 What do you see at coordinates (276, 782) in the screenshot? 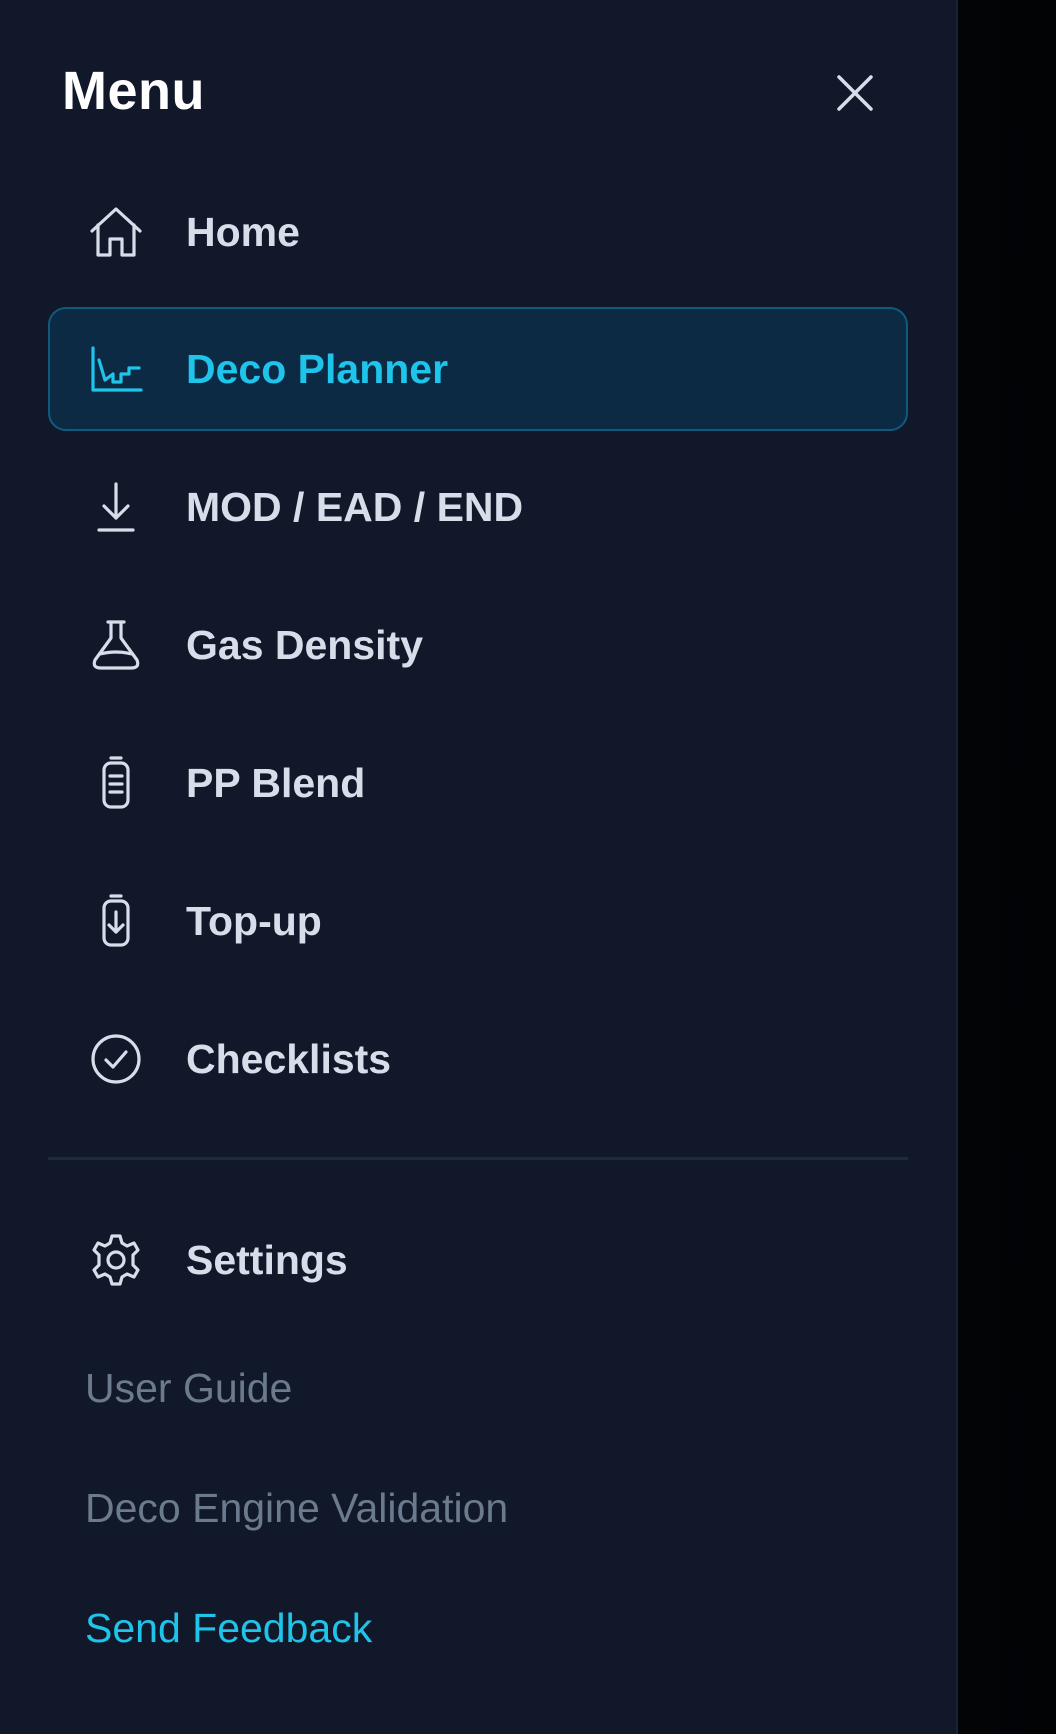
I see `nav-item-label: PP Blend` at bounding box center [276, 782].